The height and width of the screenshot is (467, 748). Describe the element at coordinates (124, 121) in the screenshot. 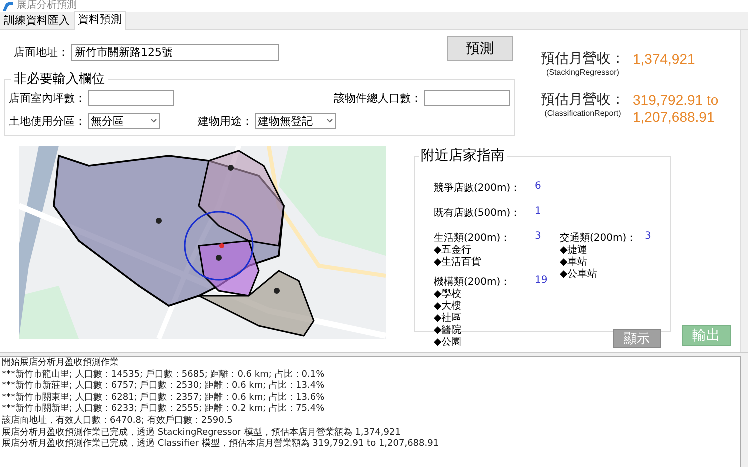

I see `dropdown: 無分區` at that location.